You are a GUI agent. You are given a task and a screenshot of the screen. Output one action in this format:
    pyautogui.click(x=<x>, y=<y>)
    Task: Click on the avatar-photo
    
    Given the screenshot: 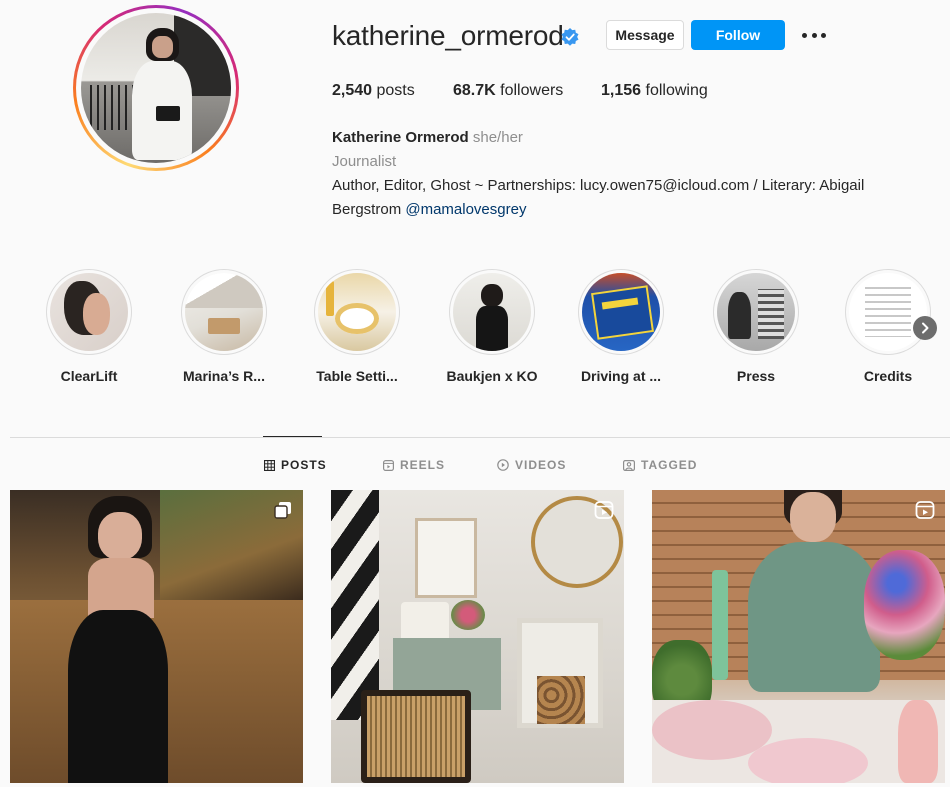 What is the action you would take?
    pyautogui.click(x=156, y=88)
    